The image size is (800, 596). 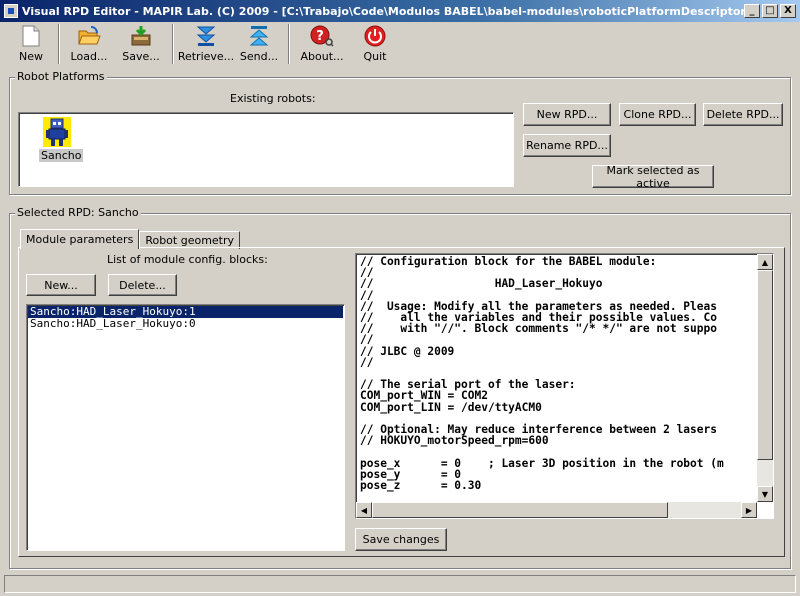 What do you see at coordinates (89, 36) in the screenshot?
I see `load-icon` at bounding box center [89, 36].